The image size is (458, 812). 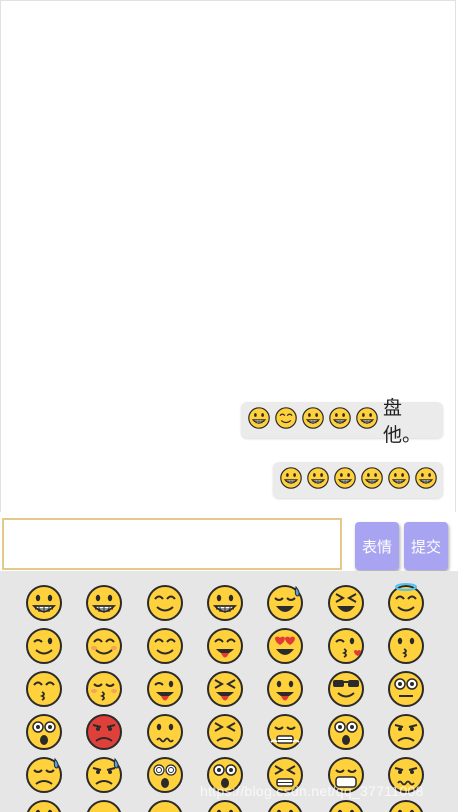 What do you see at coordinates (165, 805) in the screenshot?
I see `zzz-emoji-icon` at bounding box center [165, 805].